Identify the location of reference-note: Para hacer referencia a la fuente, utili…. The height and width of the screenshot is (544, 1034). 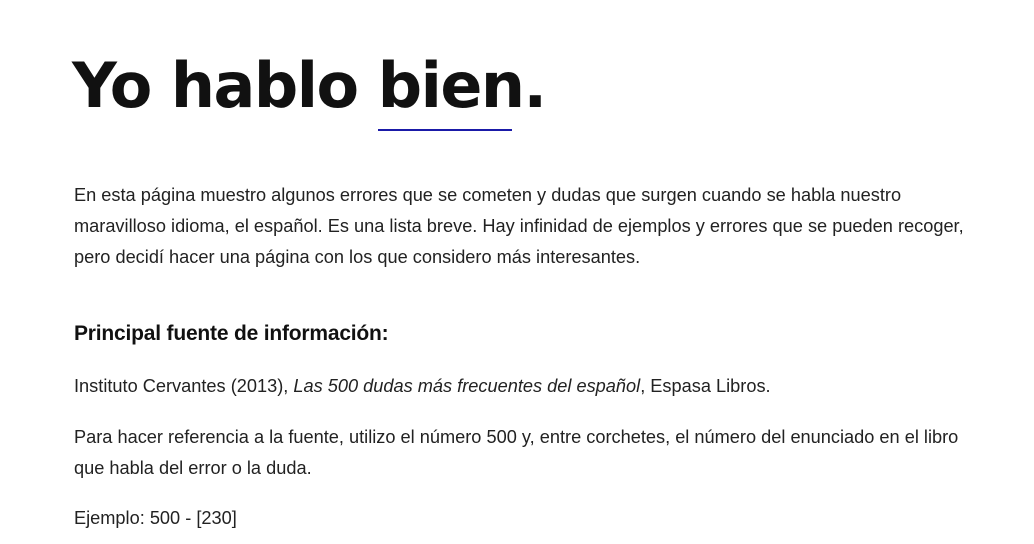
(516, 452).